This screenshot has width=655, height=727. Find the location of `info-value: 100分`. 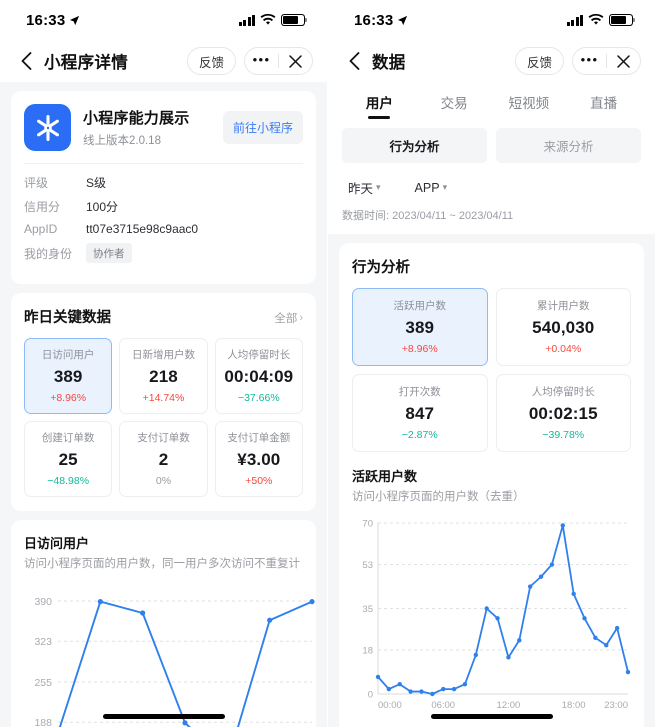

info-value: 100分 is located at coordinates (102, 207).